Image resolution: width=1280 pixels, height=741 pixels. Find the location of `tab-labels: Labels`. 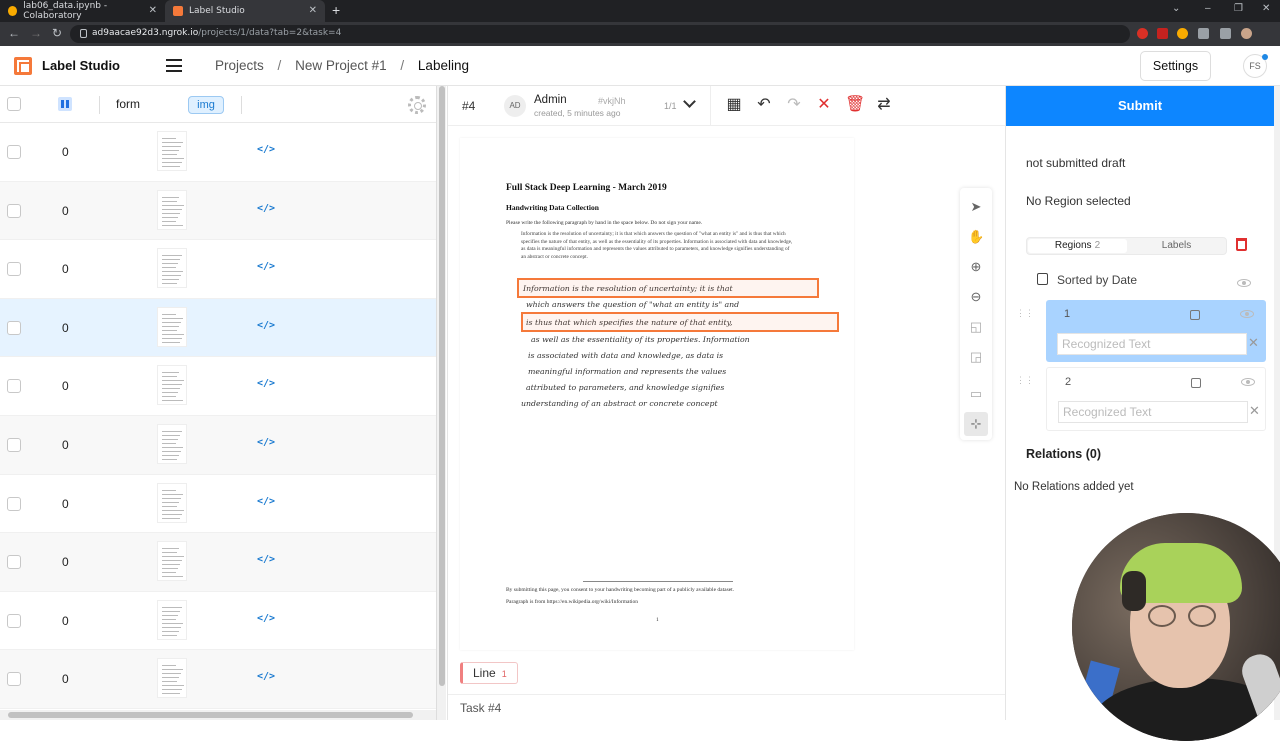

tab-labels: Labels is located at coordinates (1176, 246).